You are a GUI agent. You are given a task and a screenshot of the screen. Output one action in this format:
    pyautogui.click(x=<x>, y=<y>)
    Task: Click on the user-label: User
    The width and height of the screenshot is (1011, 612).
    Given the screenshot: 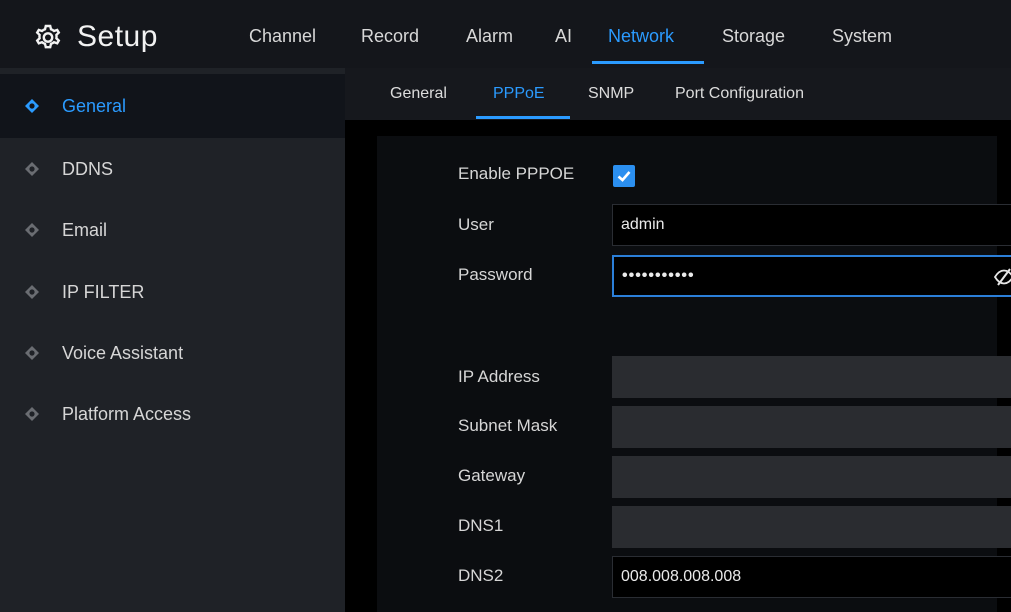 What is the action you would take?
    pyautogui.click(x=476, y=224)
    